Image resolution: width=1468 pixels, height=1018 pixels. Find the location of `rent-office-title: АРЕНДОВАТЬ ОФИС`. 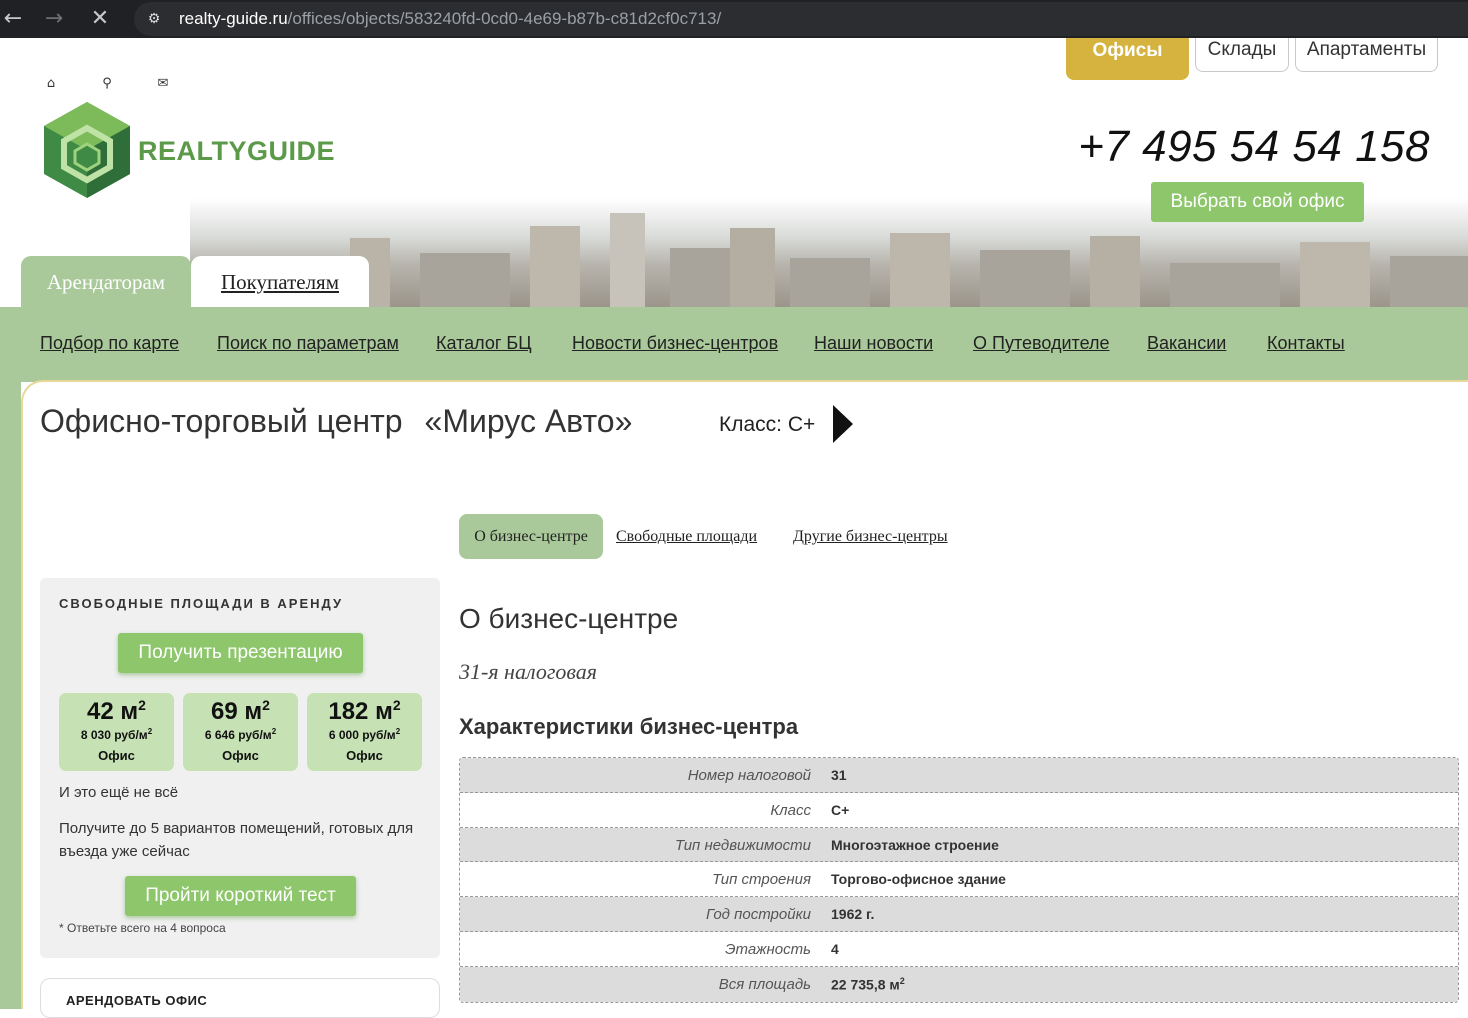

rent-office-title: АРЕНДОВАТЬ ОФИС is located at coordinates (137, 1000).